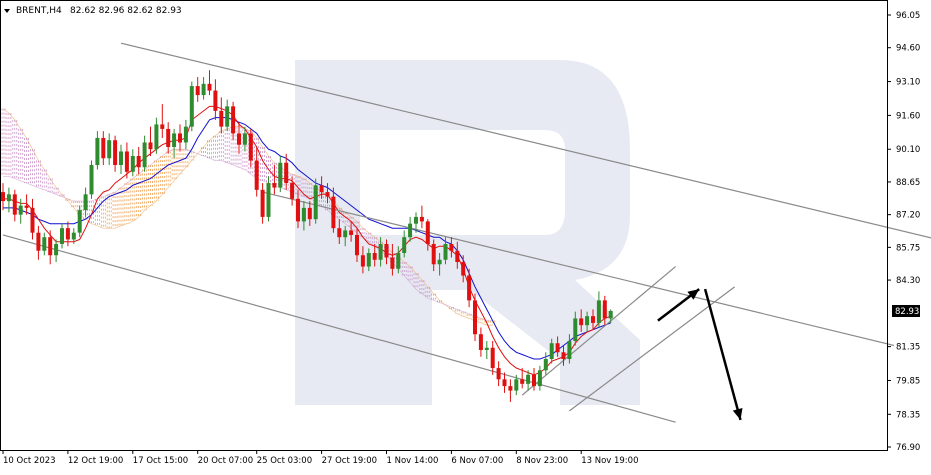 The image size is (931, 475). I want to click on y-tick-label: 90.10, so click(908, 150).